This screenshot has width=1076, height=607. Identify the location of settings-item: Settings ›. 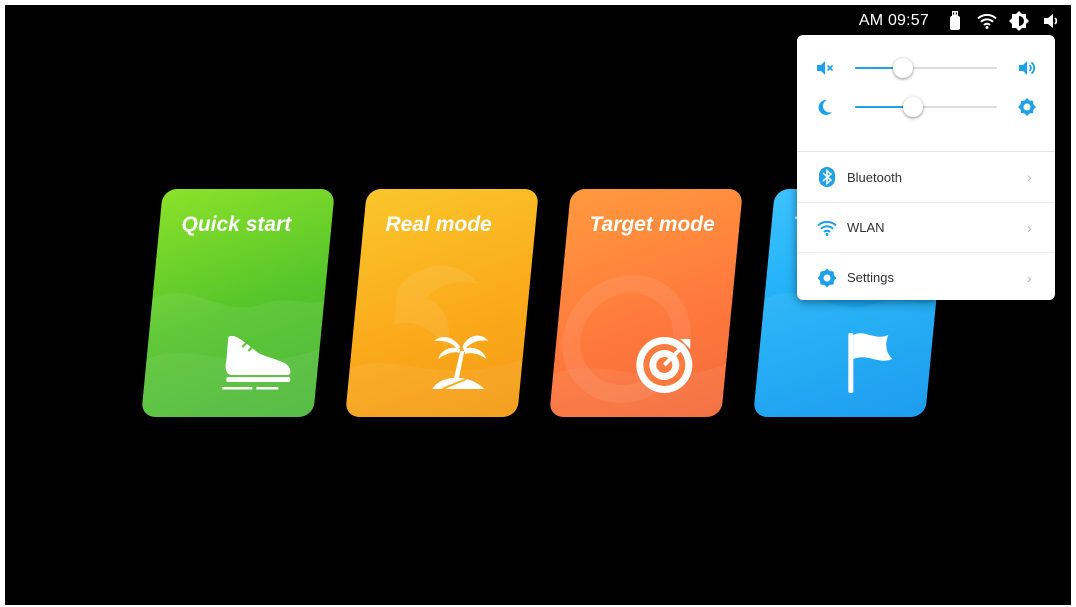
(926, 276).